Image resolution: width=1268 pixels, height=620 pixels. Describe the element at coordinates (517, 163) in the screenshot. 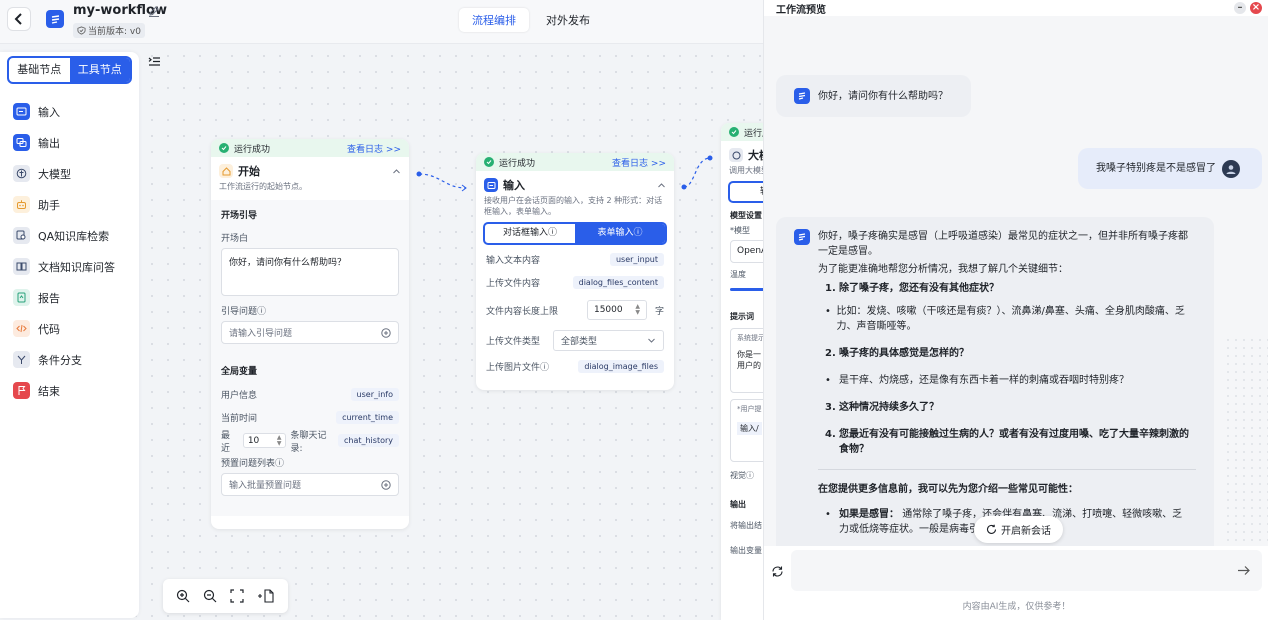

I see `run-status-text: 运行成功` at that location.